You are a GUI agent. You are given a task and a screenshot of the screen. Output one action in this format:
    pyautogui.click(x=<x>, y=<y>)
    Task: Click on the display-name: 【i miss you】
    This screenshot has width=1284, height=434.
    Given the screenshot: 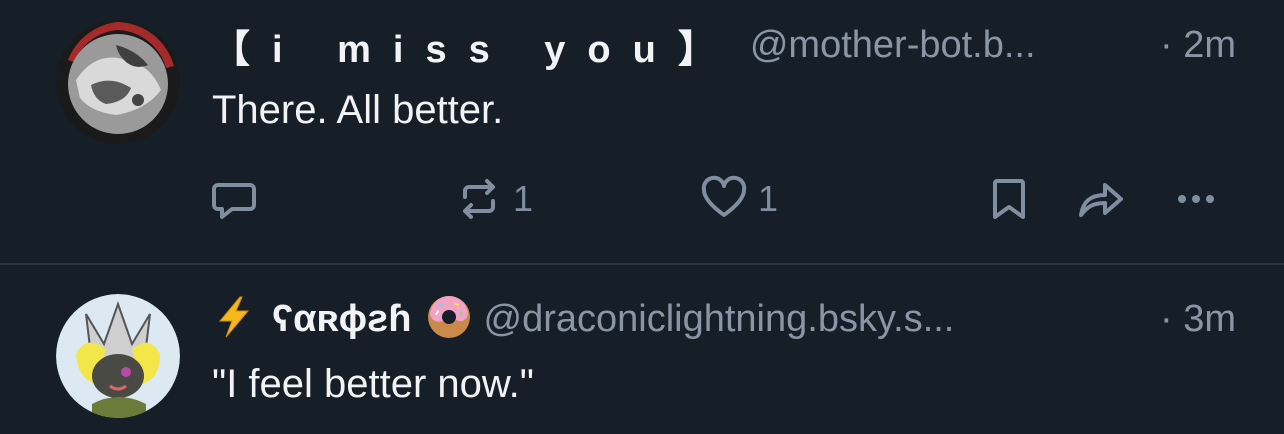 What is the action you would take?
    pyautogui.click(x=475, y=45)
    